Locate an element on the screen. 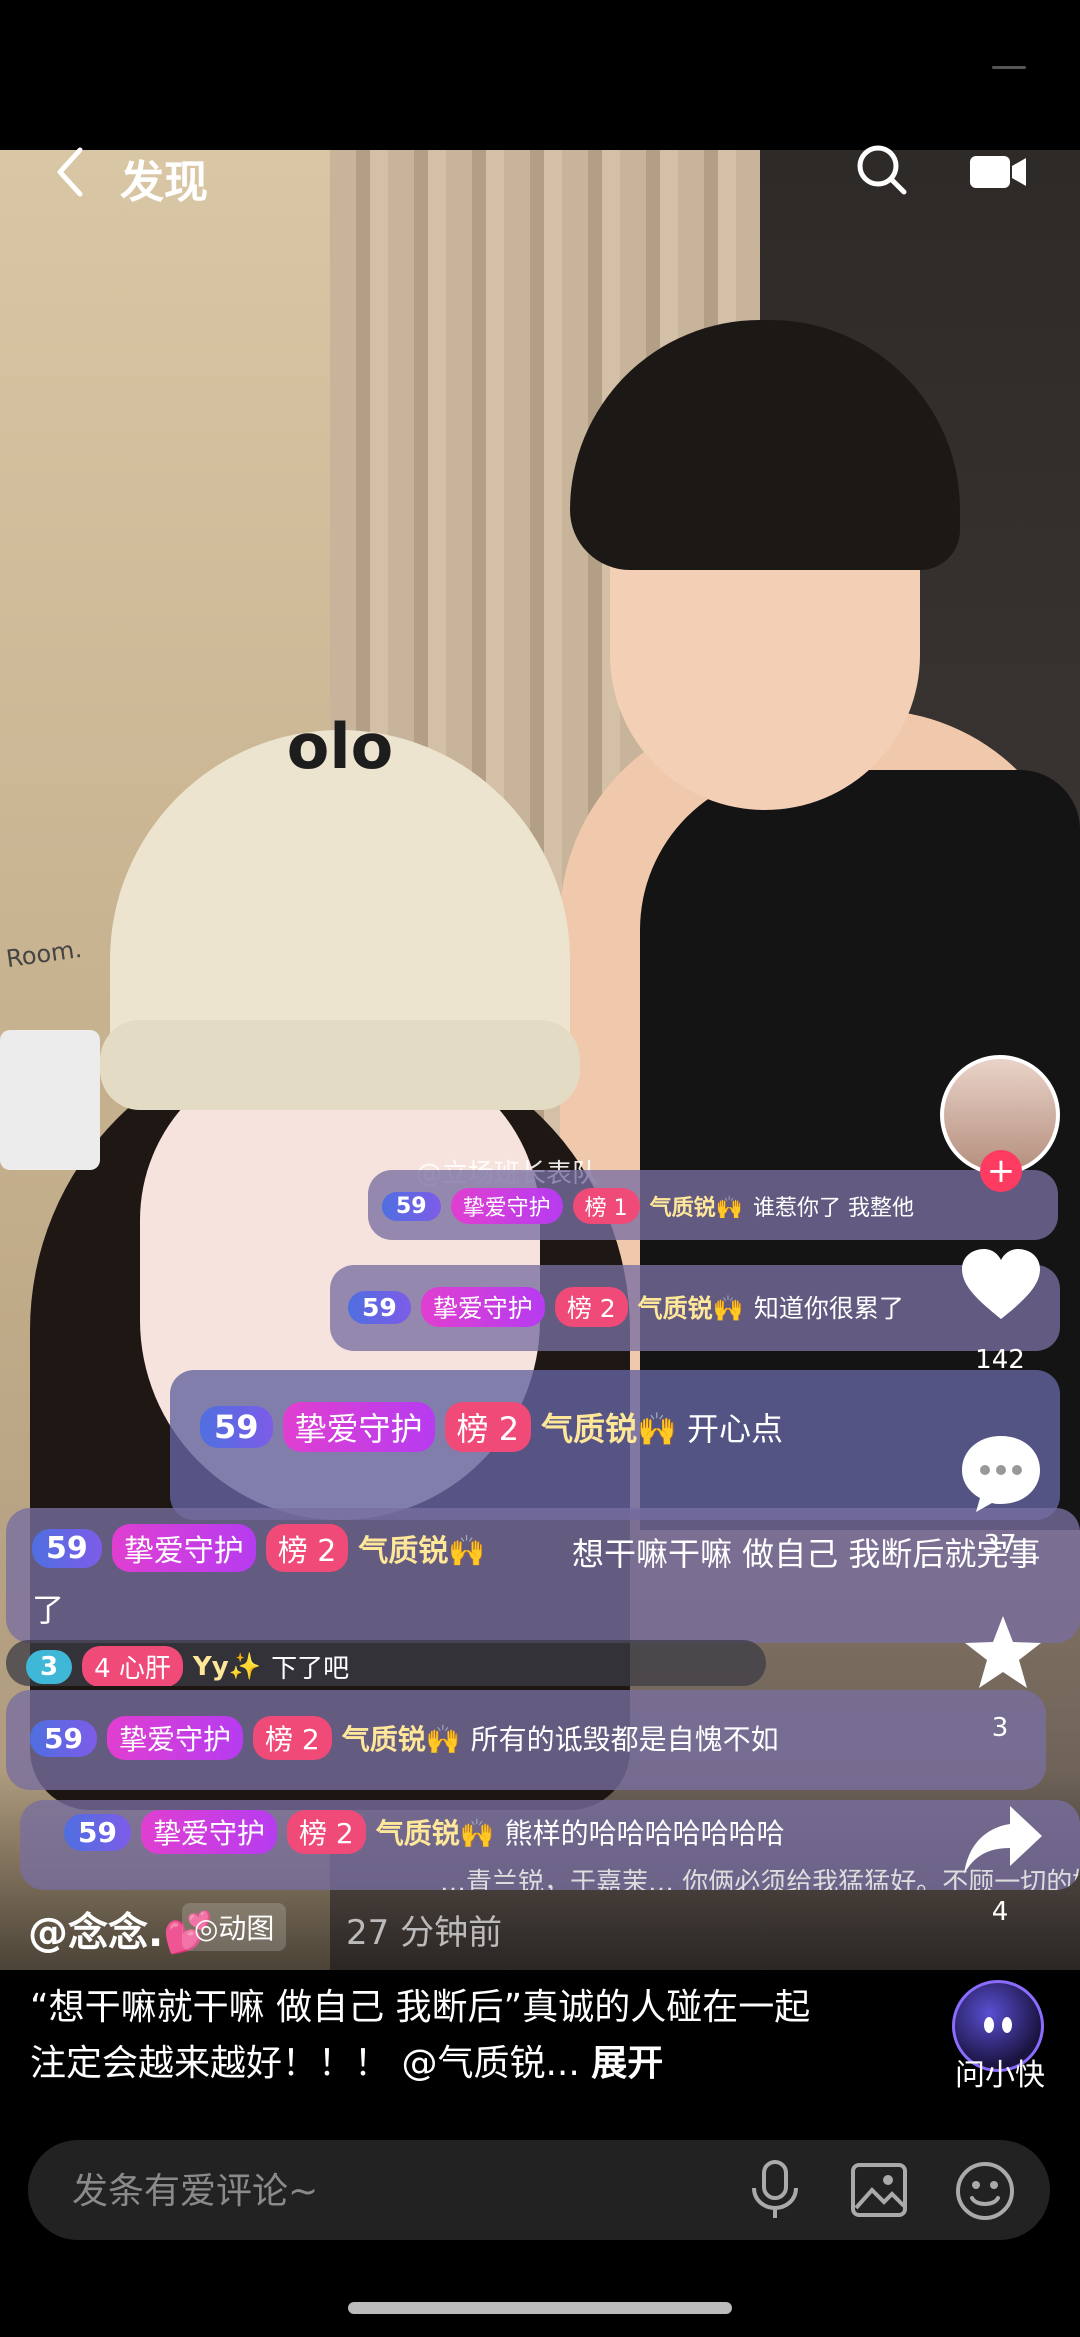  comment-text: 想干嘛干嘛 做自己 我断后就完事了 is located at coordinates (536, 1582).